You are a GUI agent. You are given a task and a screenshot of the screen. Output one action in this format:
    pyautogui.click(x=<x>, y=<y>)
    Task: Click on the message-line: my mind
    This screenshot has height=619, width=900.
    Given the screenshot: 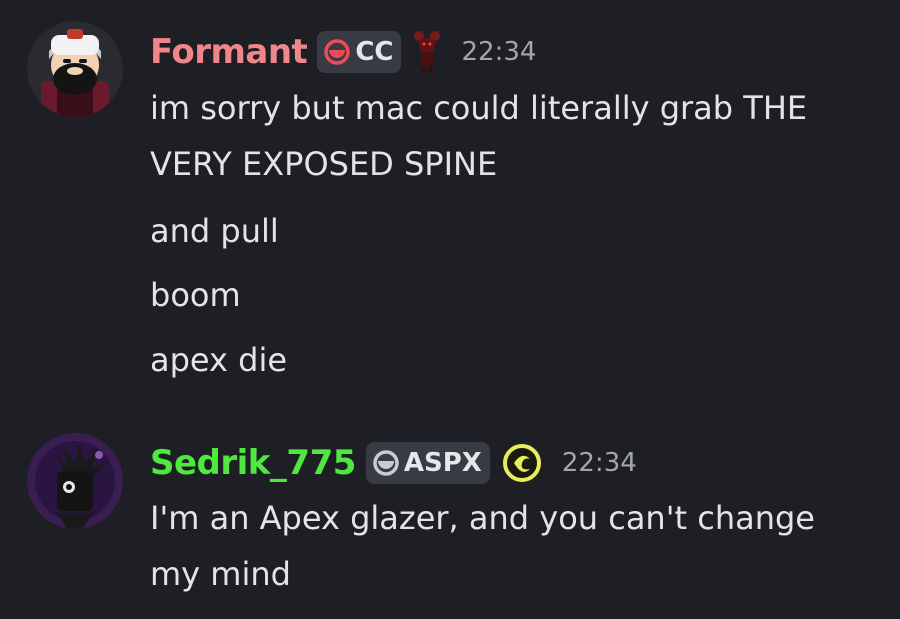 What is the action you would take?
    pyautogui.click(x=220, y=574)
    